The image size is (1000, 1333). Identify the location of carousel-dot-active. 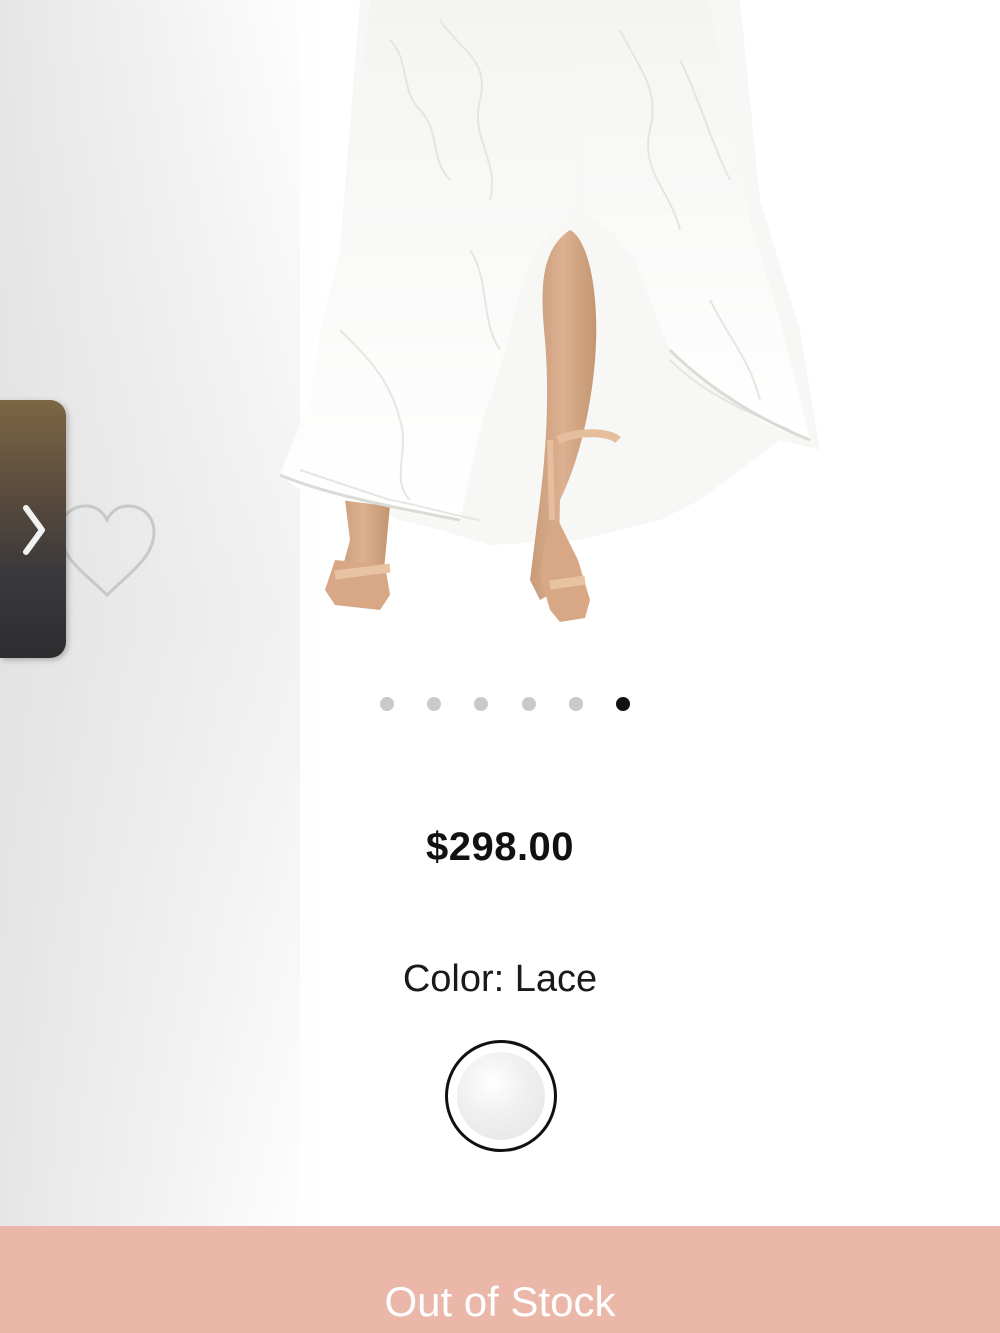
(622, 704).